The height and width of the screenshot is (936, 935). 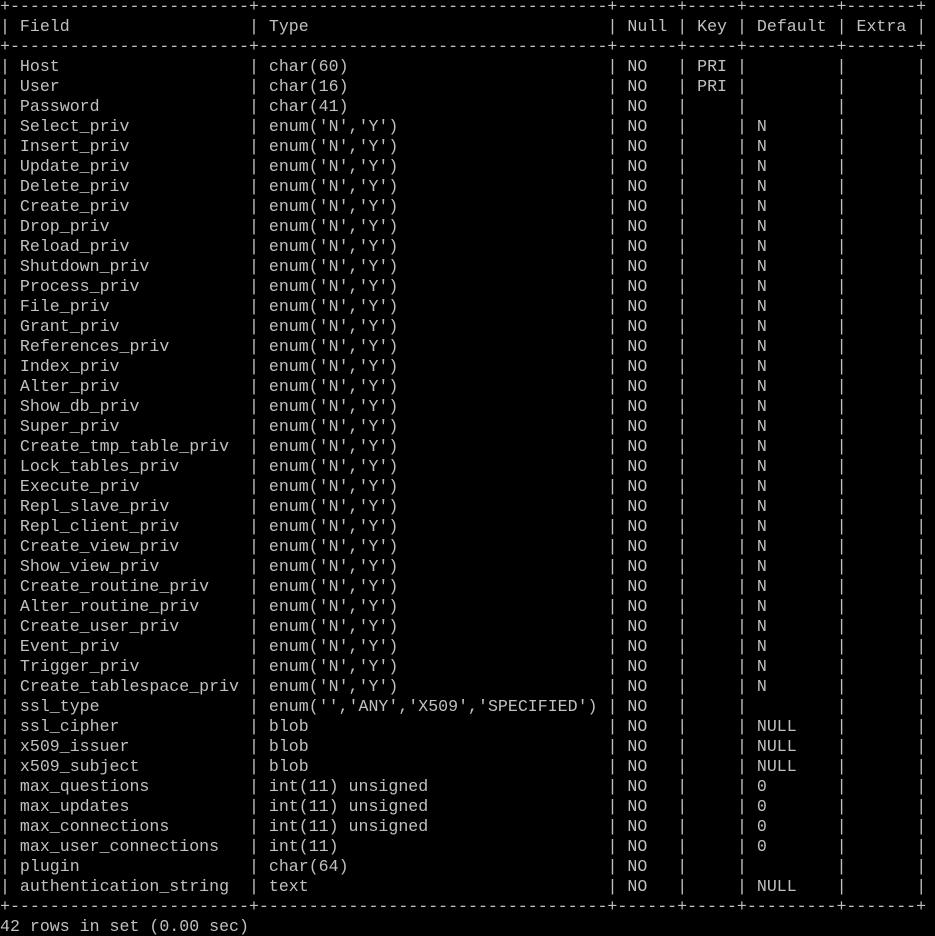 What do you see at coordinates (791, 26) in the screenshot?
I see `column-header-default: Default` at bounding box center [791, 26].